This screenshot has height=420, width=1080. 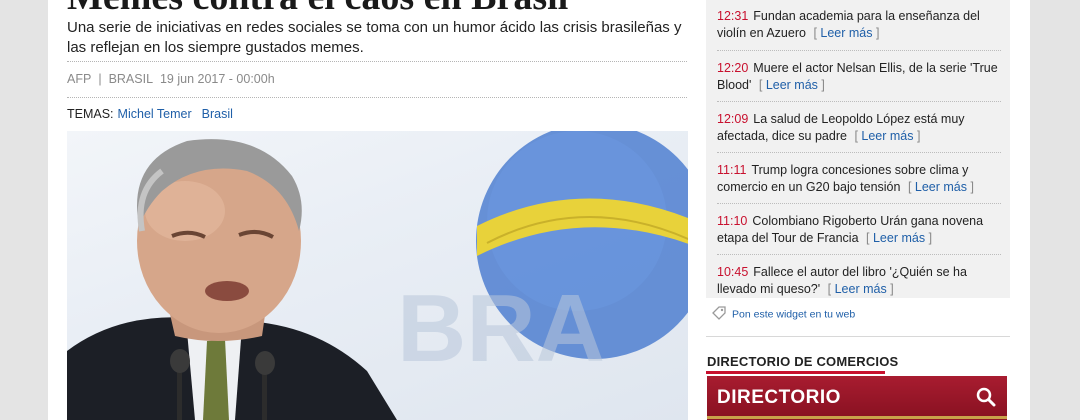 I want to click on widget-link-label: Pon este widget en tu web, so click(x=793, y=314).